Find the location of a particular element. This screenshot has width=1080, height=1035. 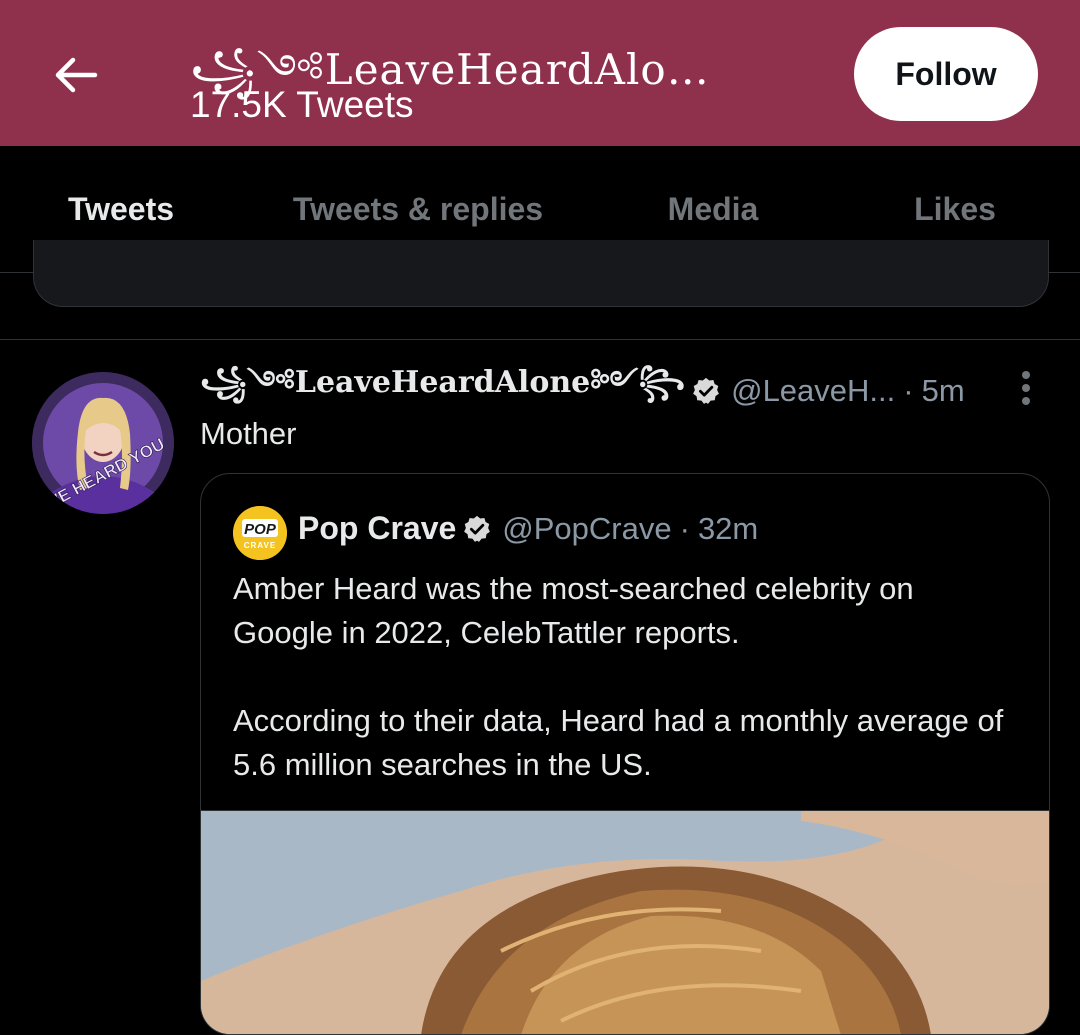

tweet-avatar: WE HEARD YOU is located at coordinates (103, 443).